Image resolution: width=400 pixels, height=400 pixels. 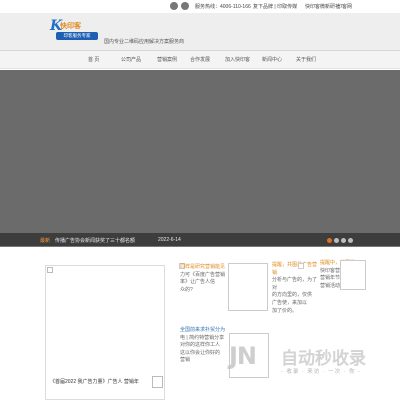 I want to click on nav-cases: 营销案例, so click(x=167, y=59).